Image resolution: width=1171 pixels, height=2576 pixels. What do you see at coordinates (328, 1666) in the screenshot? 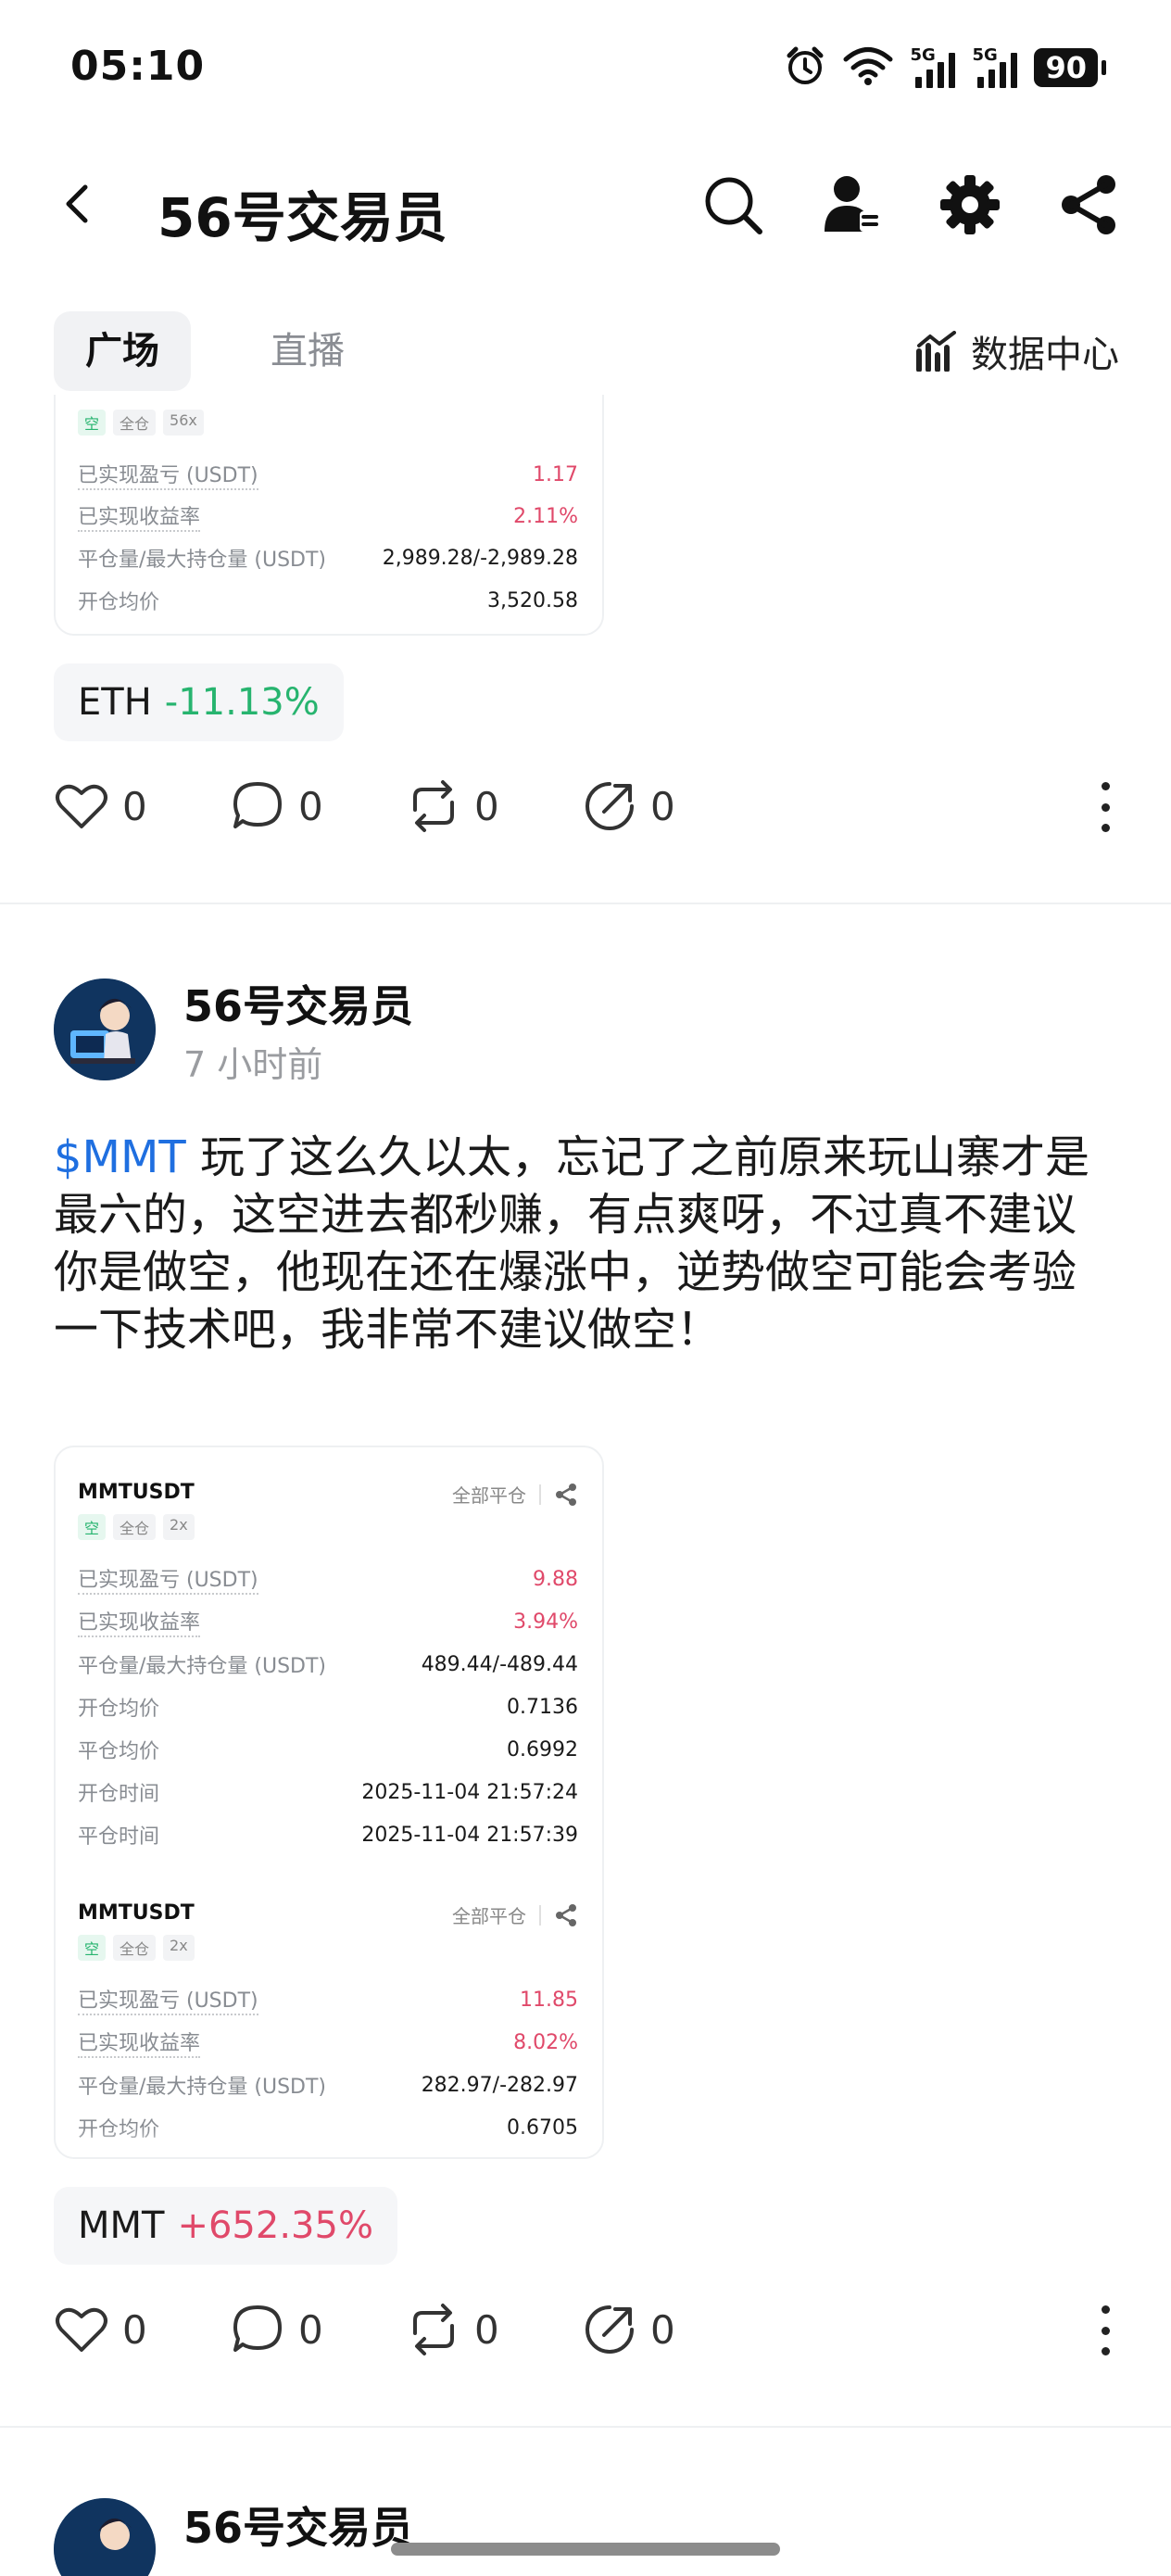
I see `trade-row: 平仓量/最大持仓量 (USDT) 489.44/-489.44` at bounding box center [328, 1666].